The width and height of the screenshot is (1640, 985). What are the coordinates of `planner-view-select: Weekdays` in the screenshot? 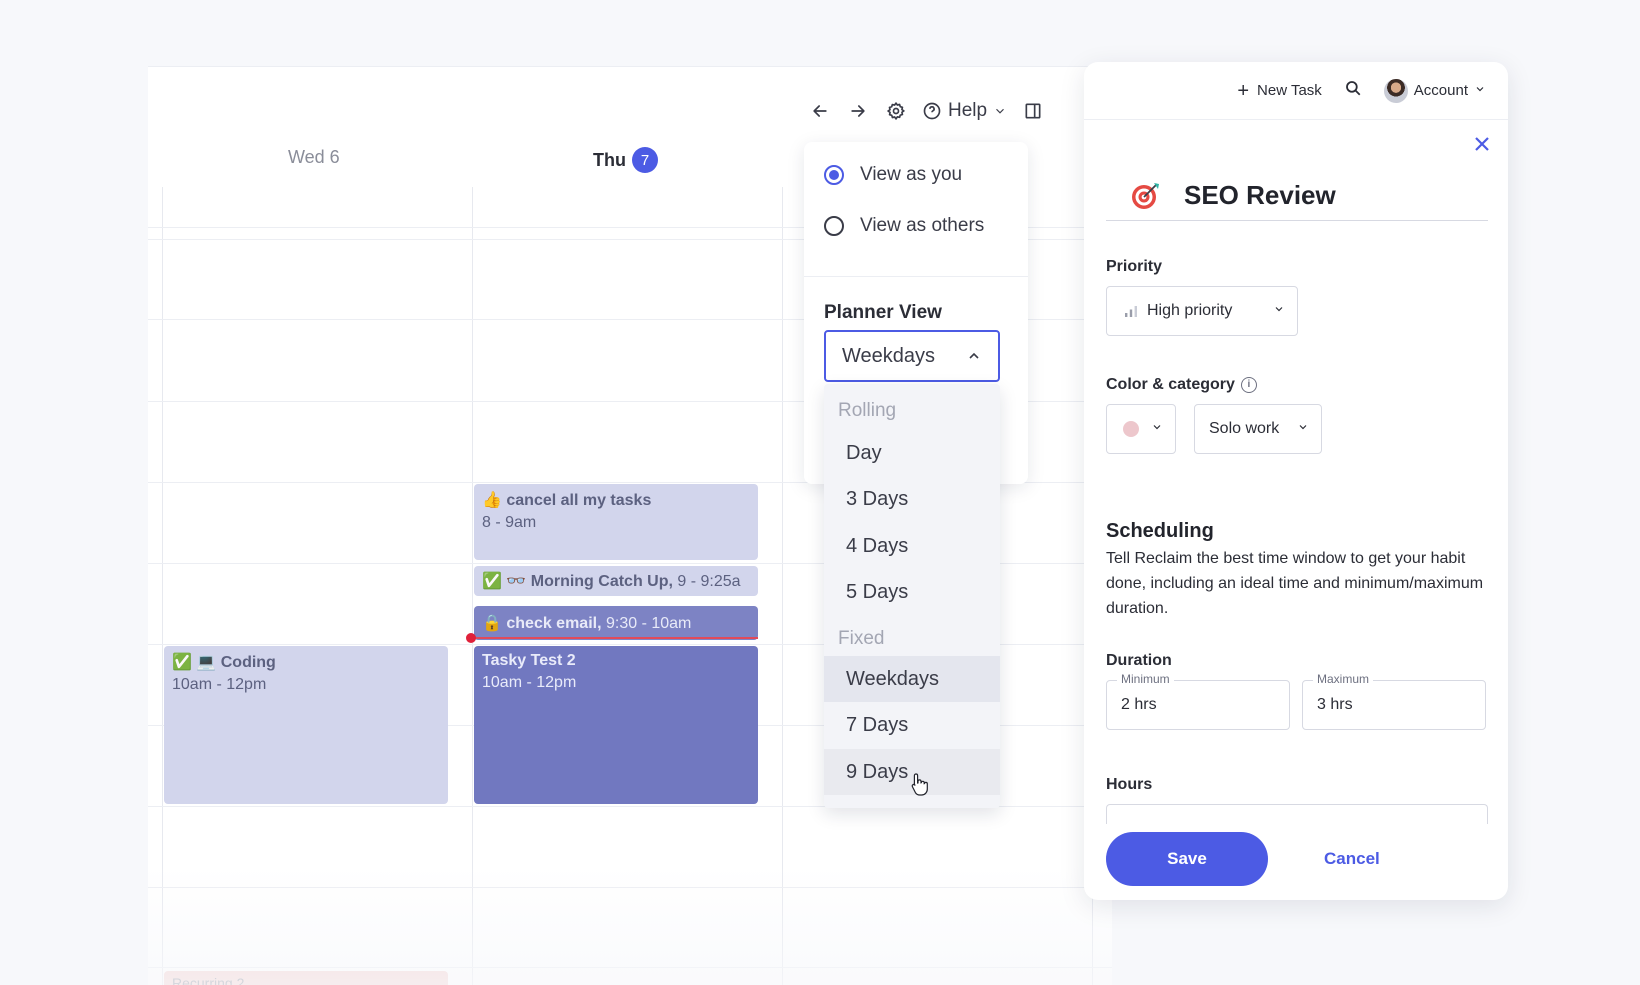 It's located at (912, 356).